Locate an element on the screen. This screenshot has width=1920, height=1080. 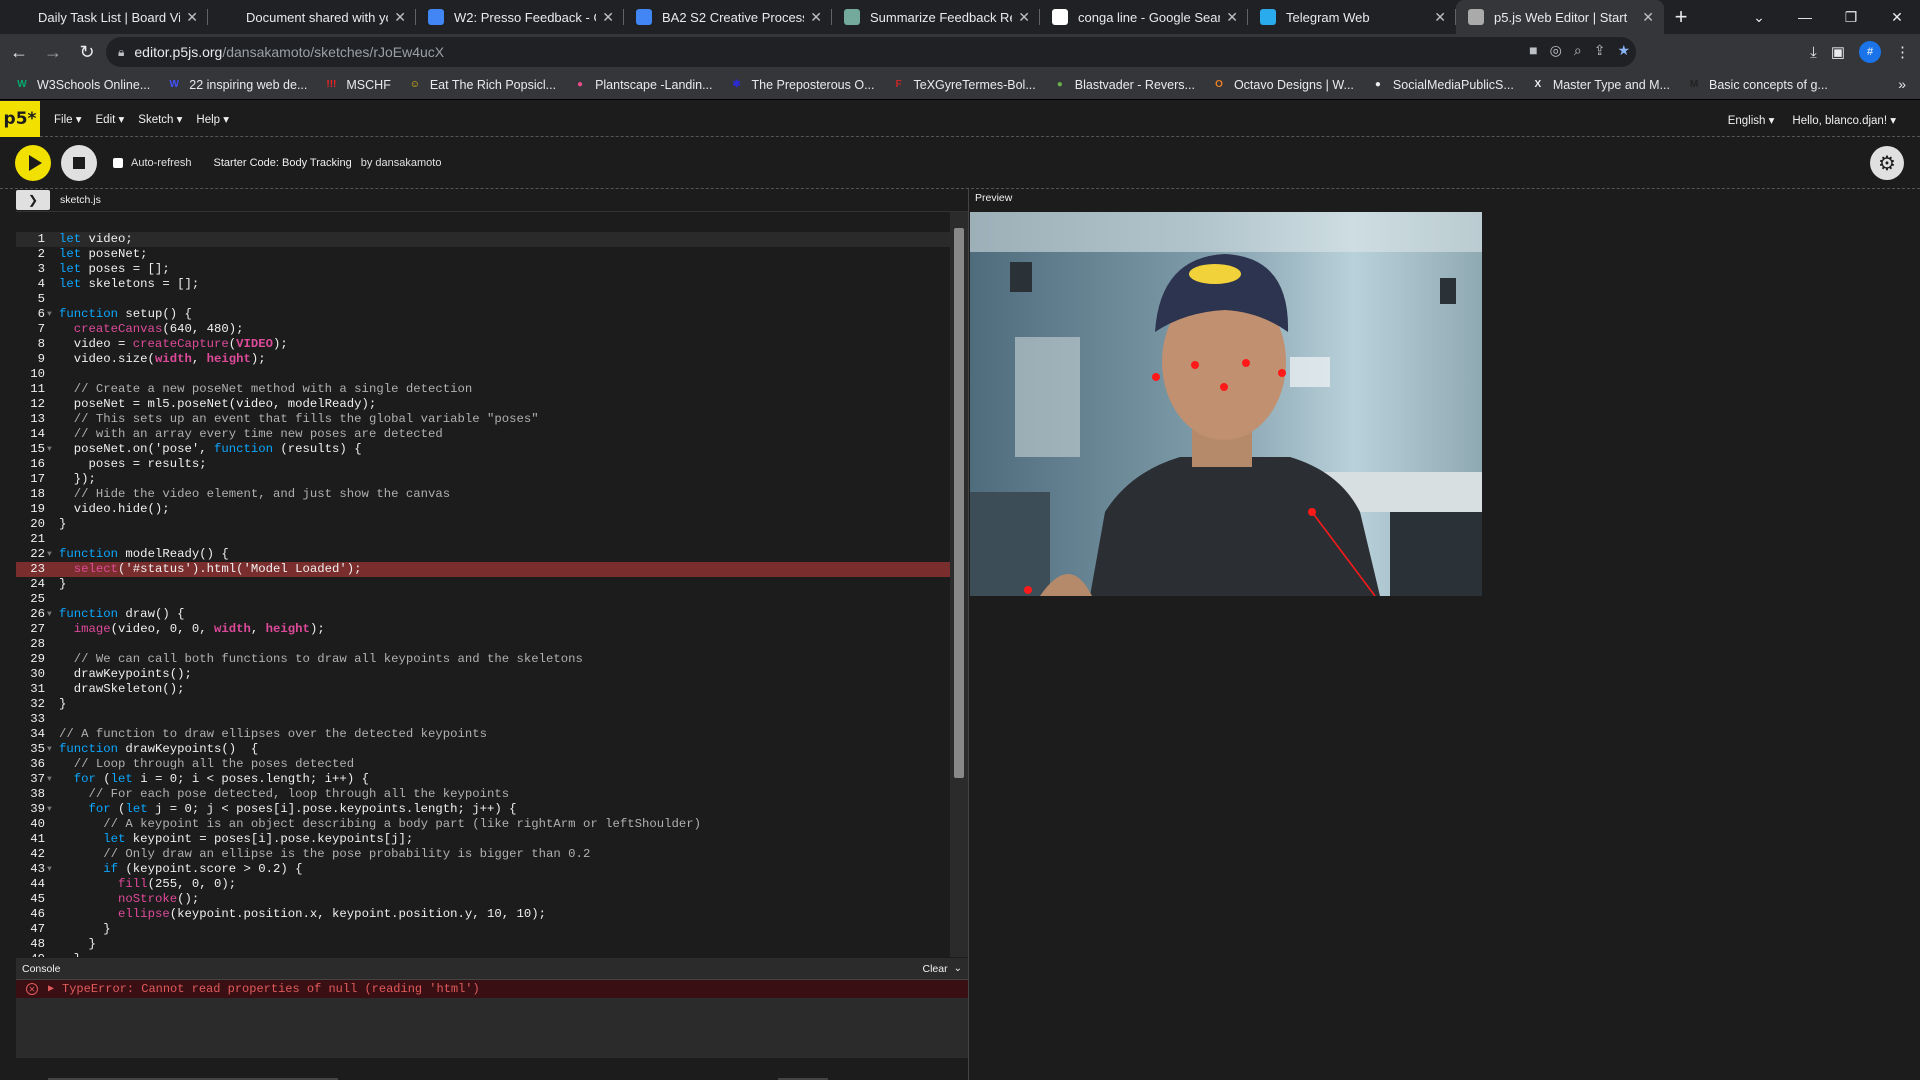
code-line: 4 let skeletons = []; is located at coordinates (483, 284).